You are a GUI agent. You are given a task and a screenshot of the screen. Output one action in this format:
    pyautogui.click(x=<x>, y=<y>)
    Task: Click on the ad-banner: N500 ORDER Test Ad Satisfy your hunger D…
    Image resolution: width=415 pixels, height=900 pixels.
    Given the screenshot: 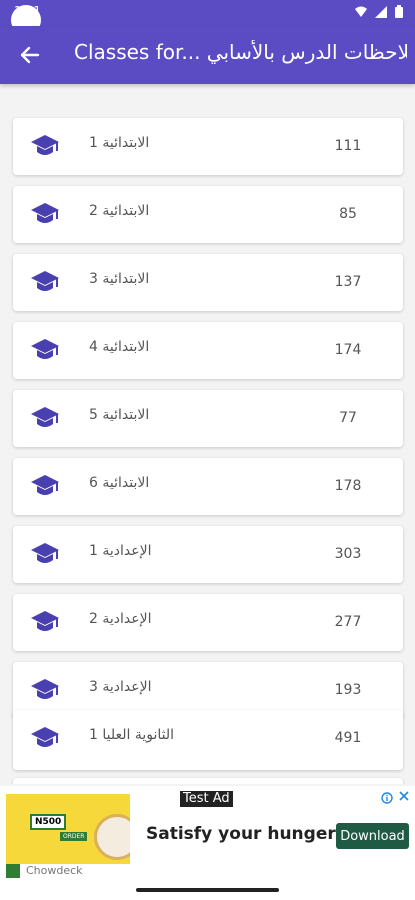 What is the action you would take?
    pyautogui.click(x=207, y=834)
    